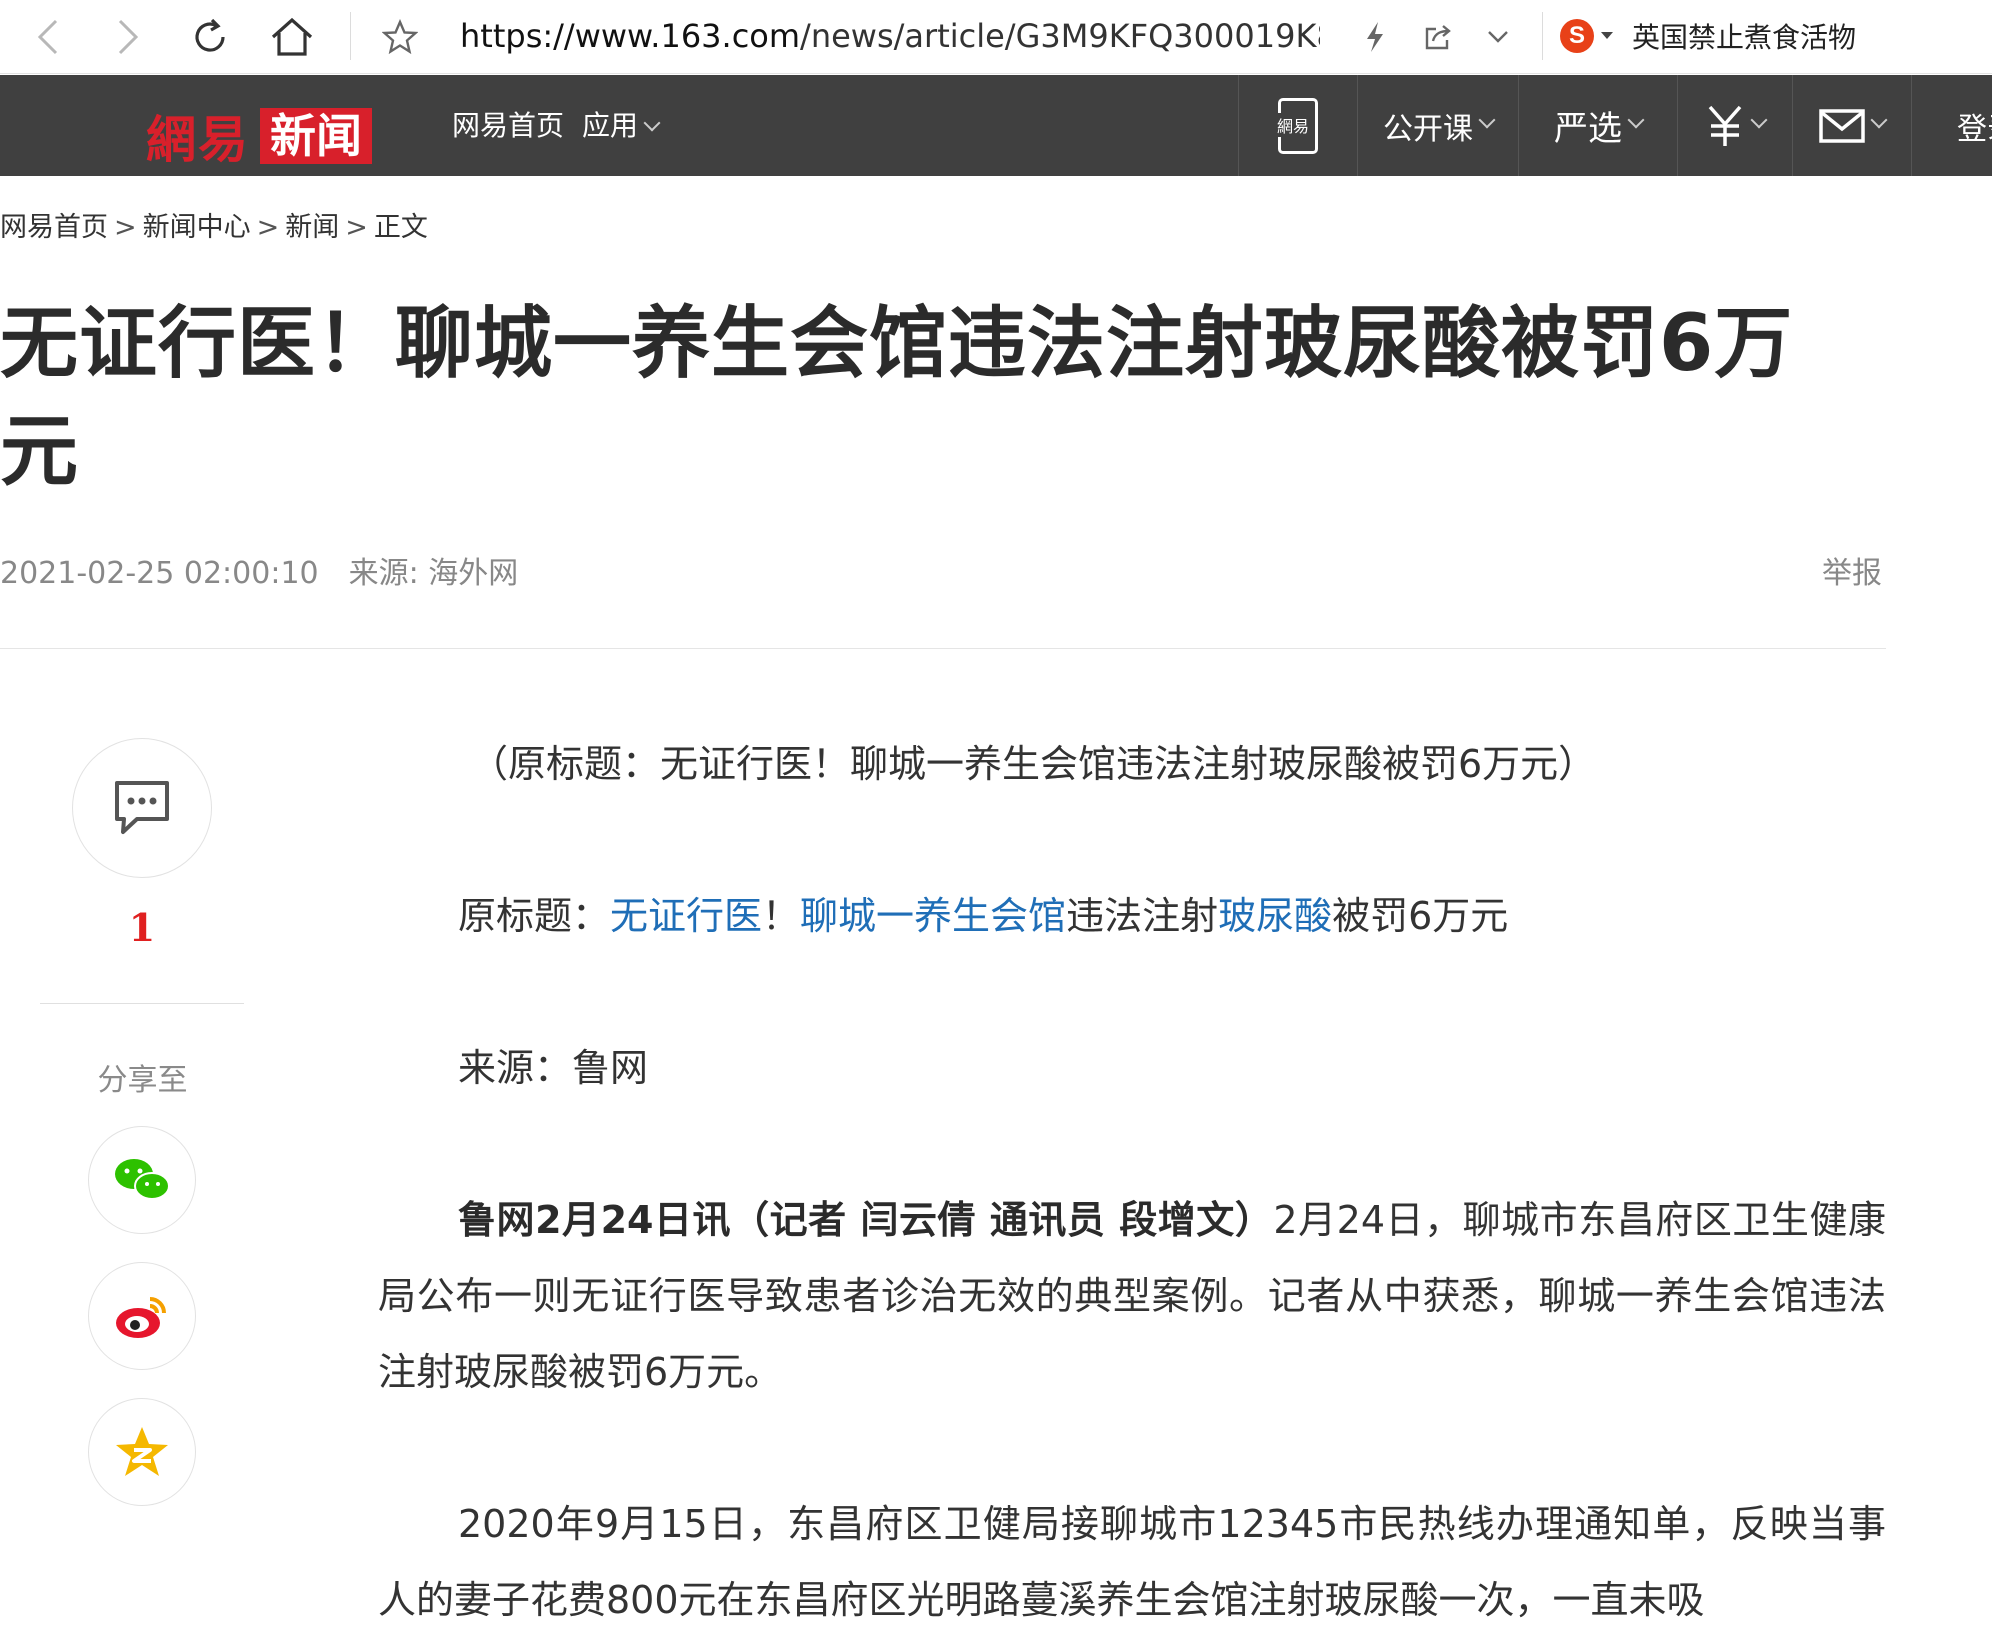 This screenshot has height=1638, width=1992. I want to click on site-nav-bar: 網易 新闻 网易首页 应用 網易 公开课 严选 登录, so click(996, 125).